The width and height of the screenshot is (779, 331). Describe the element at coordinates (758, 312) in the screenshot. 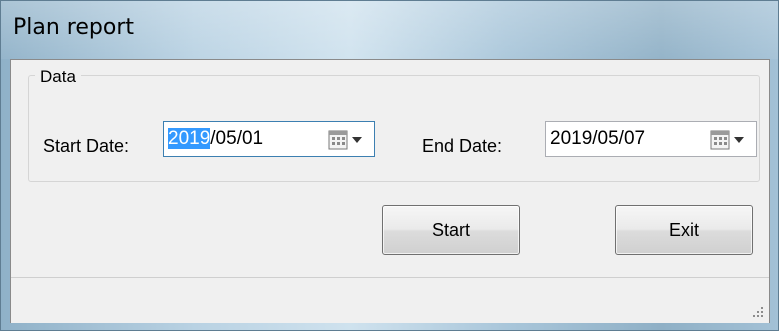

I see `resize-grip-icon` at that location.